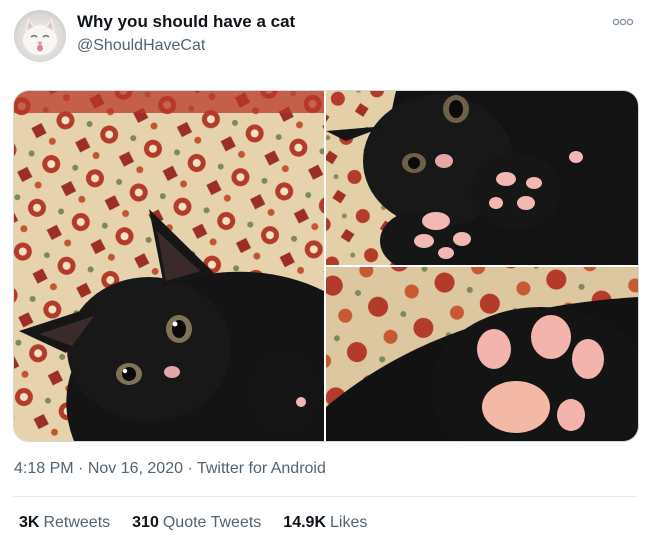 The image size is (646, 540). Describe the element at coordinates (349, 522) in the screenshot. I see `likes-label: Likes` at that location.